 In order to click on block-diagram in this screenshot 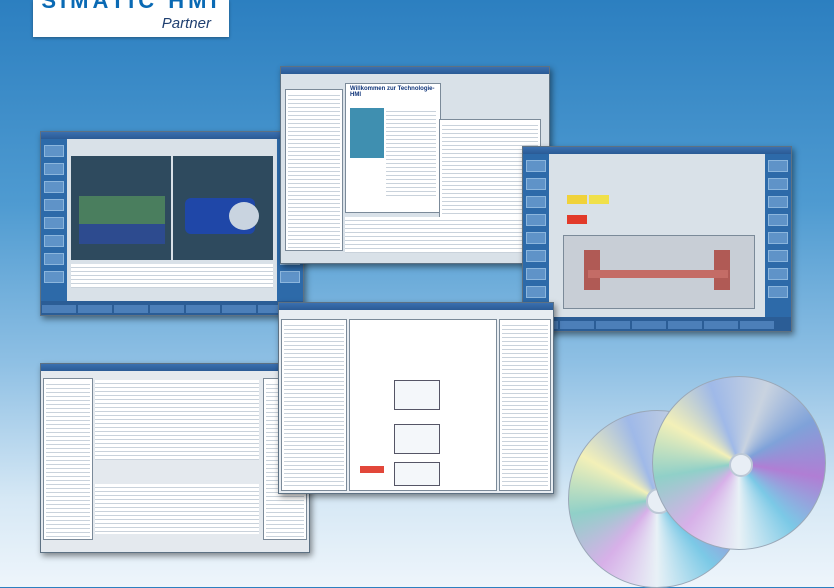, I will do `click(423, 405)`.